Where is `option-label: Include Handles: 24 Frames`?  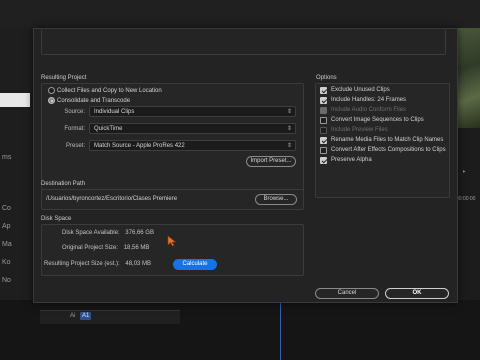
option-label: Include Handles: 24 Frames is located at coordinates (369, 100).